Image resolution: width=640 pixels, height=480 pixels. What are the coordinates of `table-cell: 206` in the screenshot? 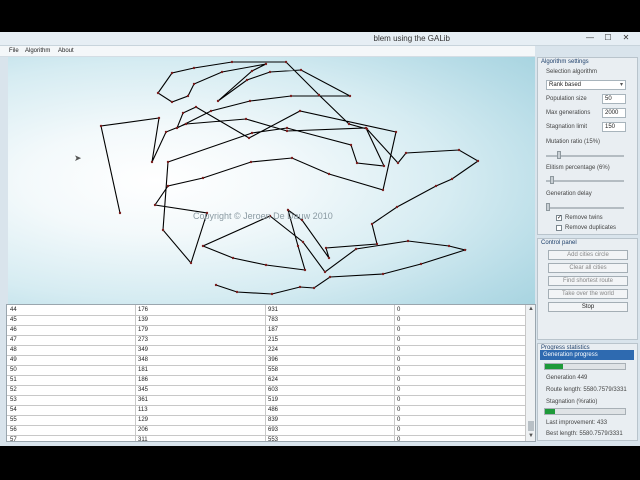 It's located at (143, 430).